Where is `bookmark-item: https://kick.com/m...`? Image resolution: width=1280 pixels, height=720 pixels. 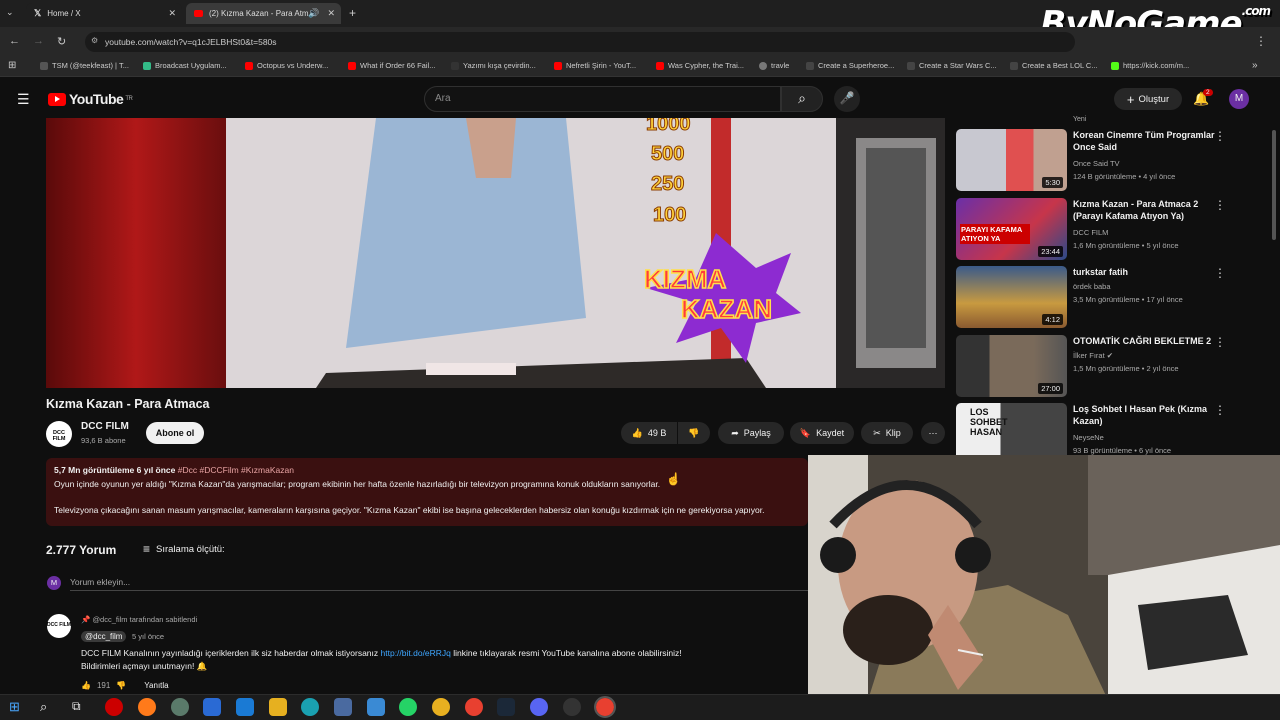 bookmark-item: https://kick.com/m... is located at coordinates (1150, 65).